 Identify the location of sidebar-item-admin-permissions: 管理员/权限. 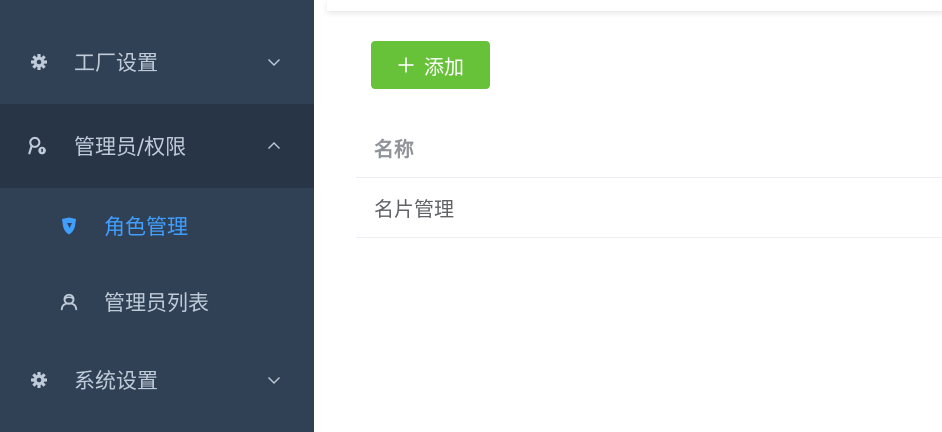
(157, 146).